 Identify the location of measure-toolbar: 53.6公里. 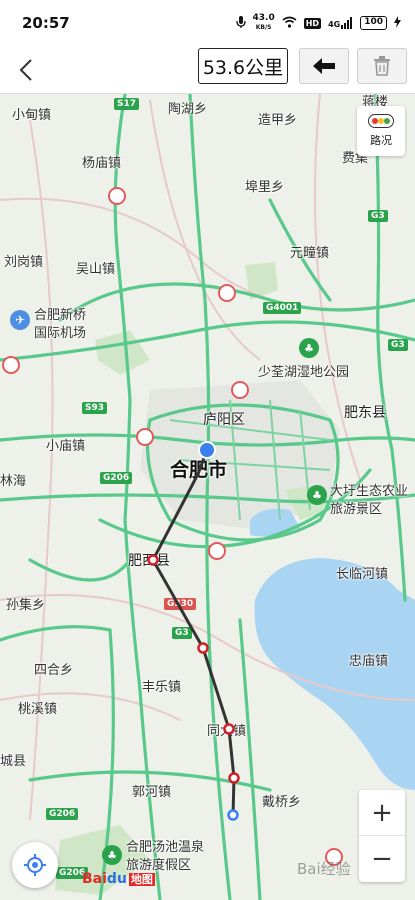
(207, 70).